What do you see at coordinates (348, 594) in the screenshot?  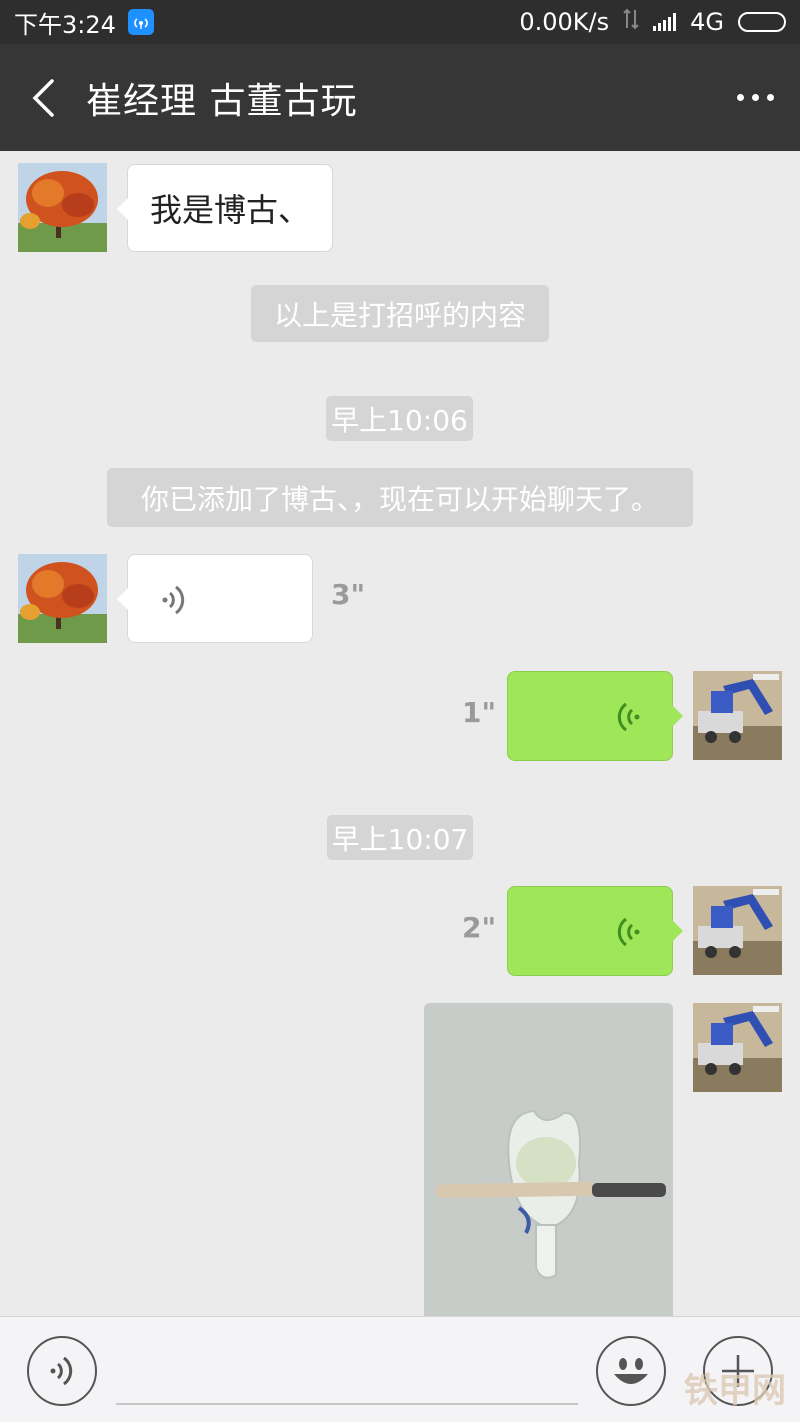 I see `voice-duration: 3"` at bounding box center [348, 594].